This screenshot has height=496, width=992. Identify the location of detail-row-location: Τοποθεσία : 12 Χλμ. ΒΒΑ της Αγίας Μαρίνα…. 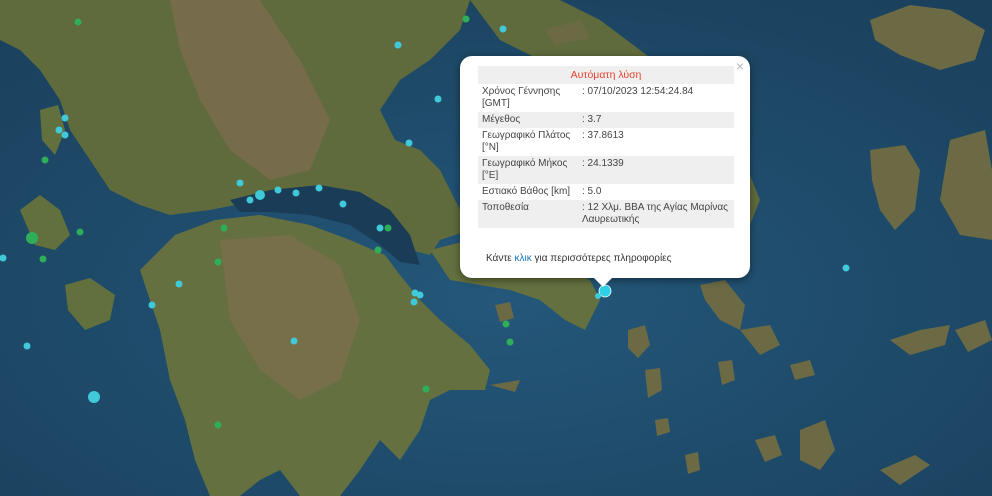
(606, 214).